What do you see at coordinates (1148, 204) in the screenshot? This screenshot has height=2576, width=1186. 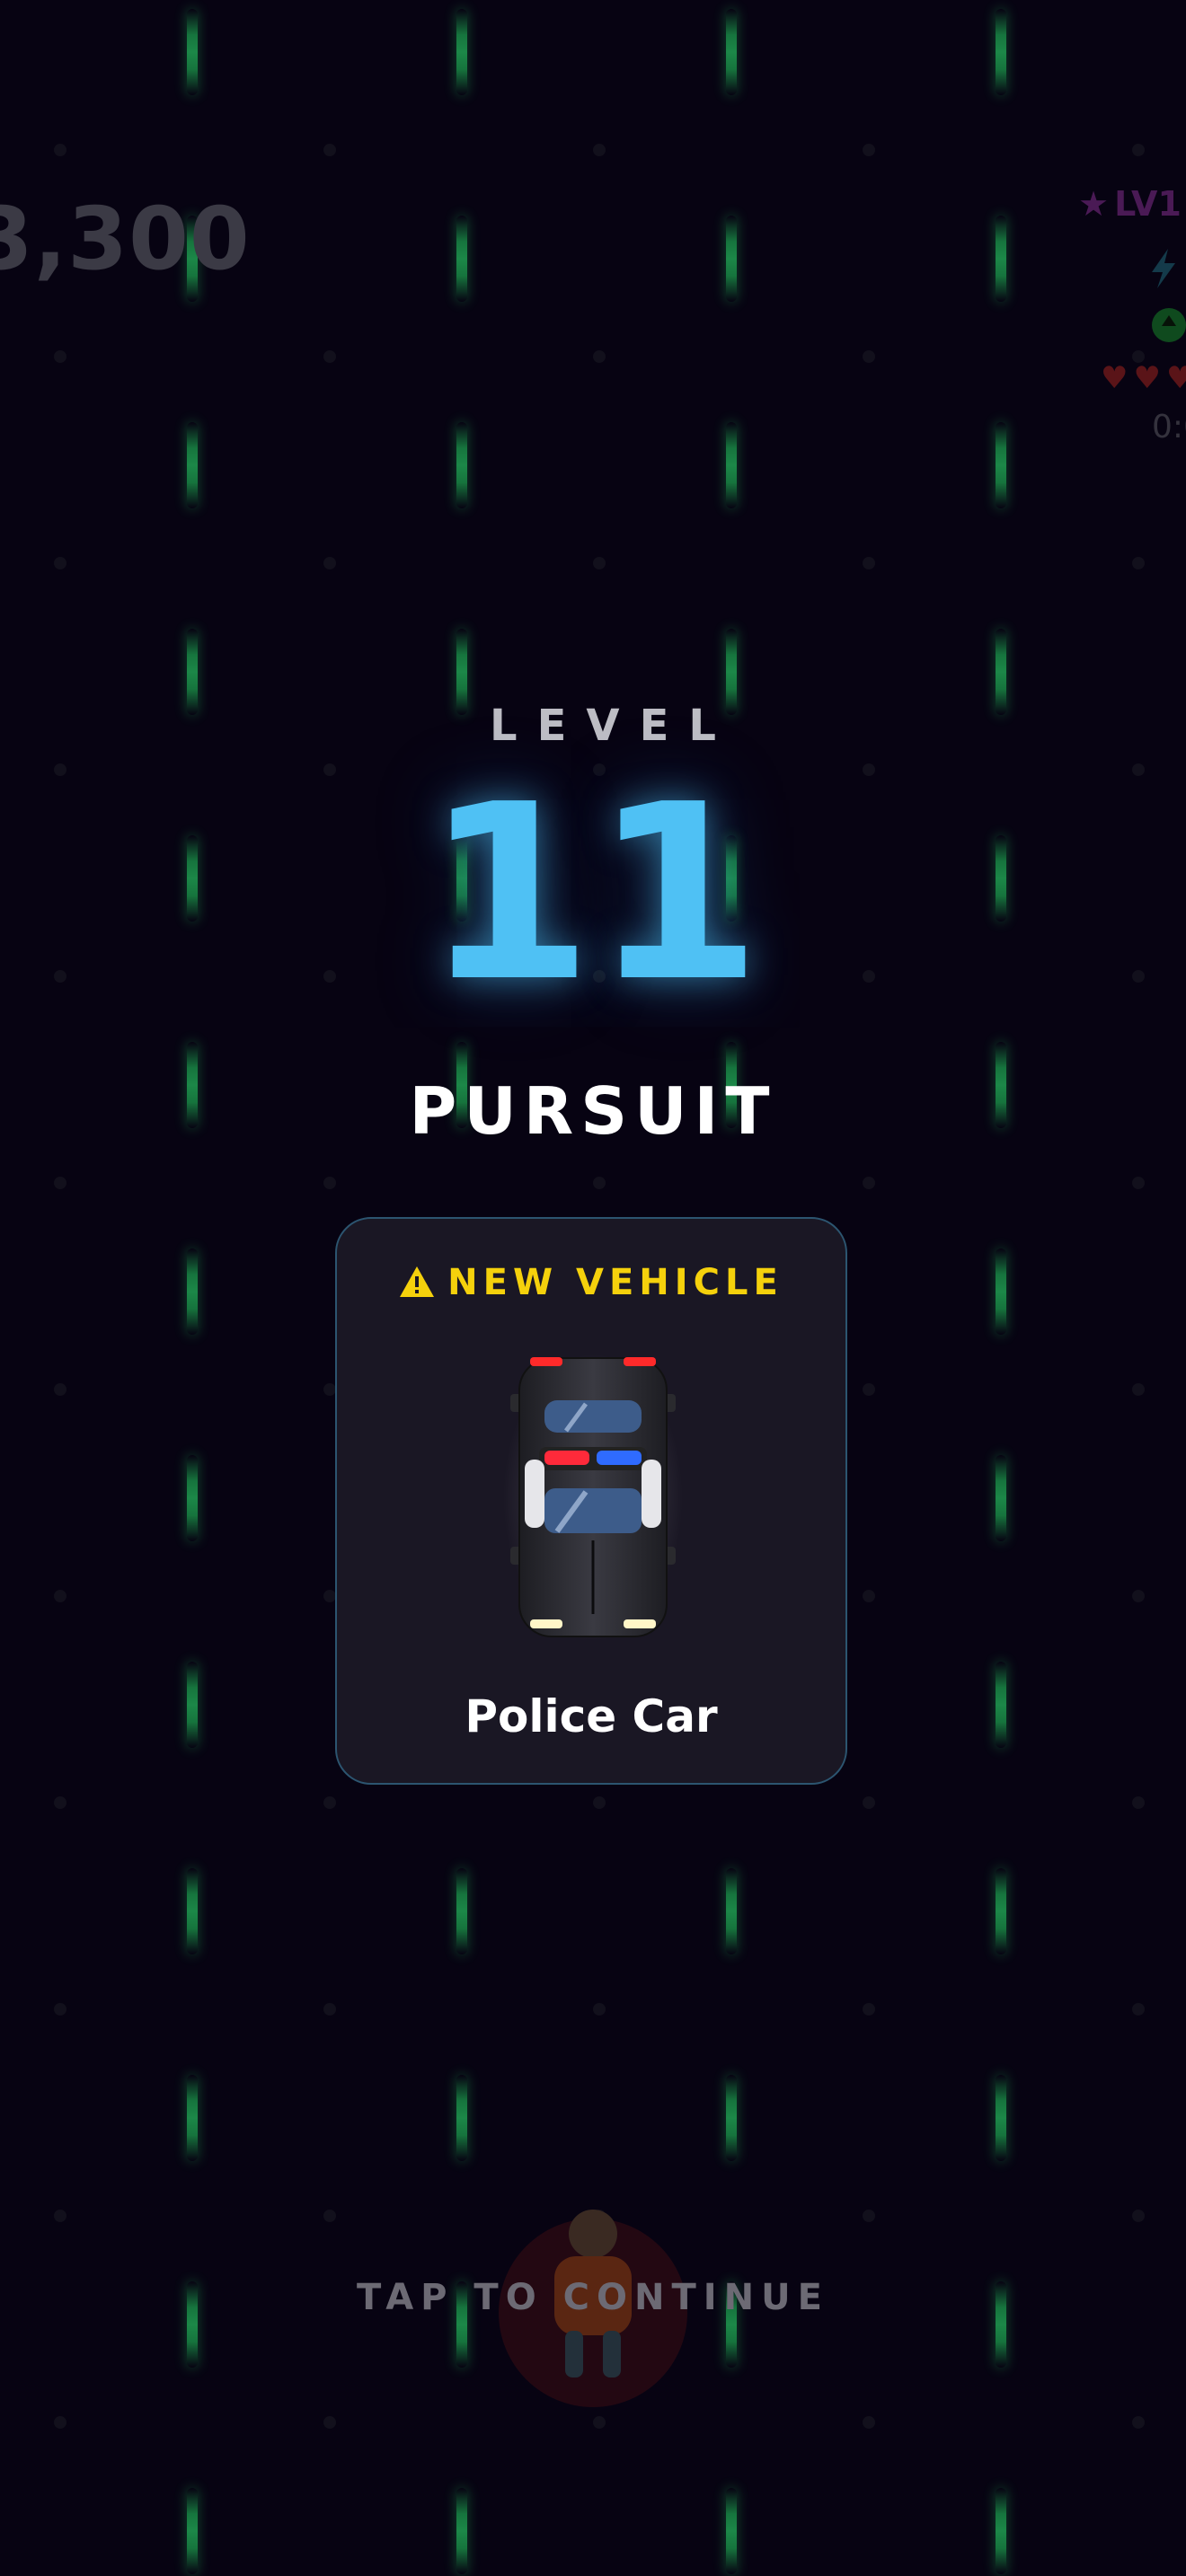 I see `hud-level-text: LV1` at bounding box center [1148, 204].